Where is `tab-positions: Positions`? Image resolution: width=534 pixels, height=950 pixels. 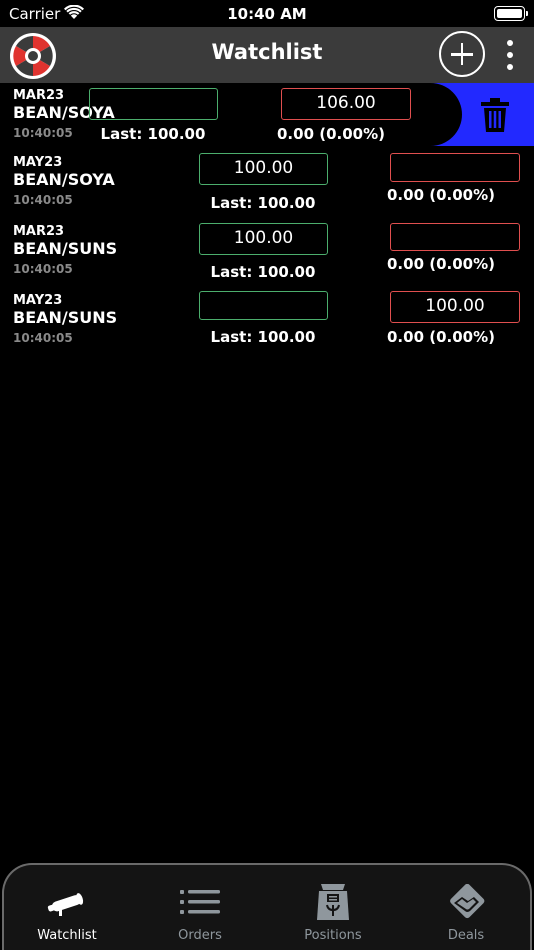
tab-positions: Positions is located at coordinates (333, 915).